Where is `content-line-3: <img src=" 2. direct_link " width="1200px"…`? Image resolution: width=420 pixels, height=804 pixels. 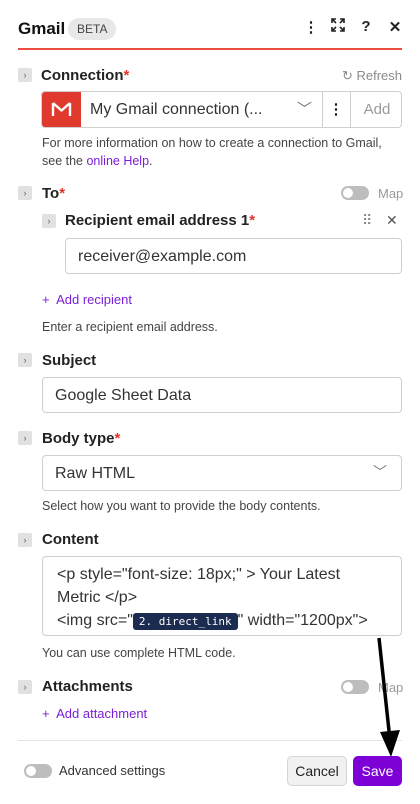
content-line-3: <img src=" 2. direct_link " width="1200px"… is located at coordinates (212, 621).